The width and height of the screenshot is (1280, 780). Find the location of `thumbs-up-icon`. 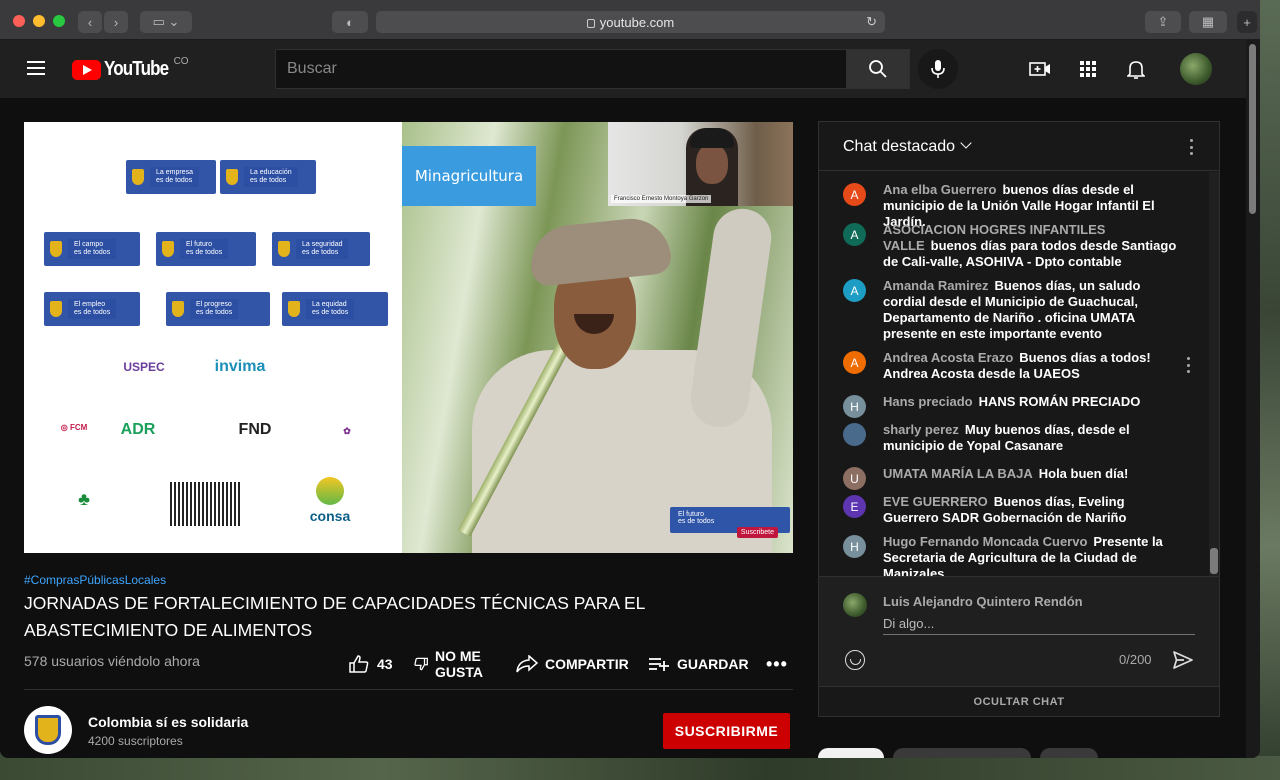

thumbs-up-icon is located at coordinates (359, 664).